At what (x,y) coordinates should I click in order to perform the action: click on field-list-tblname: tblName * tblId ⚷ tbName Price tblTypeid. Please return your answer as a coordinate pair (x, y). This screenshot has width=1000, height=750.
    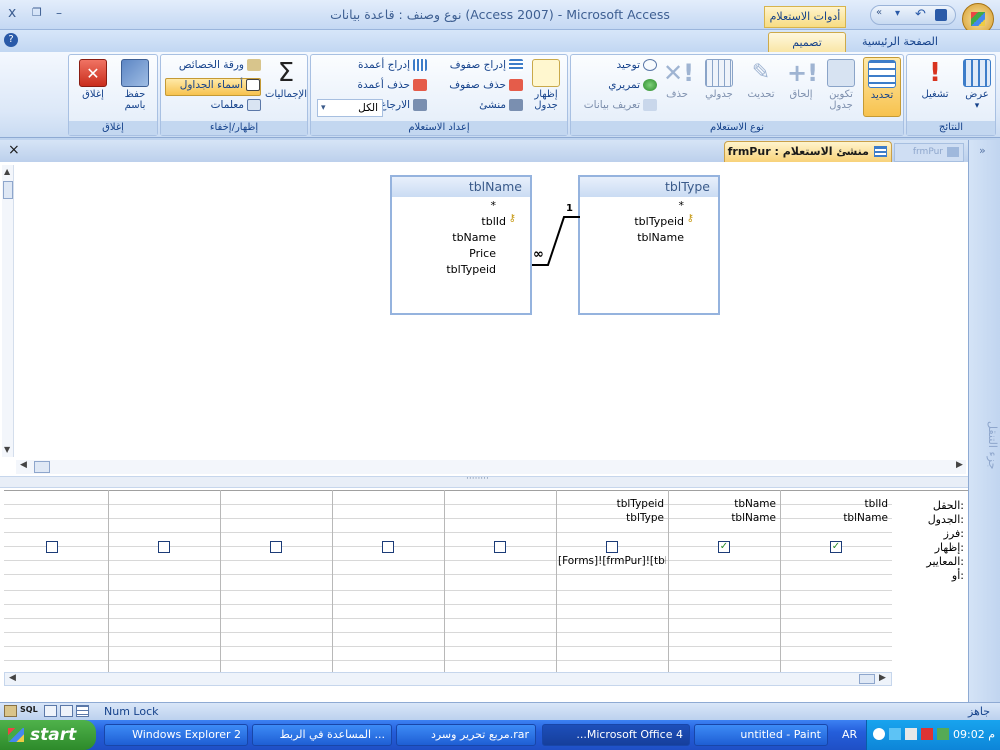
    Looking at the image, I should click on (461, 245).